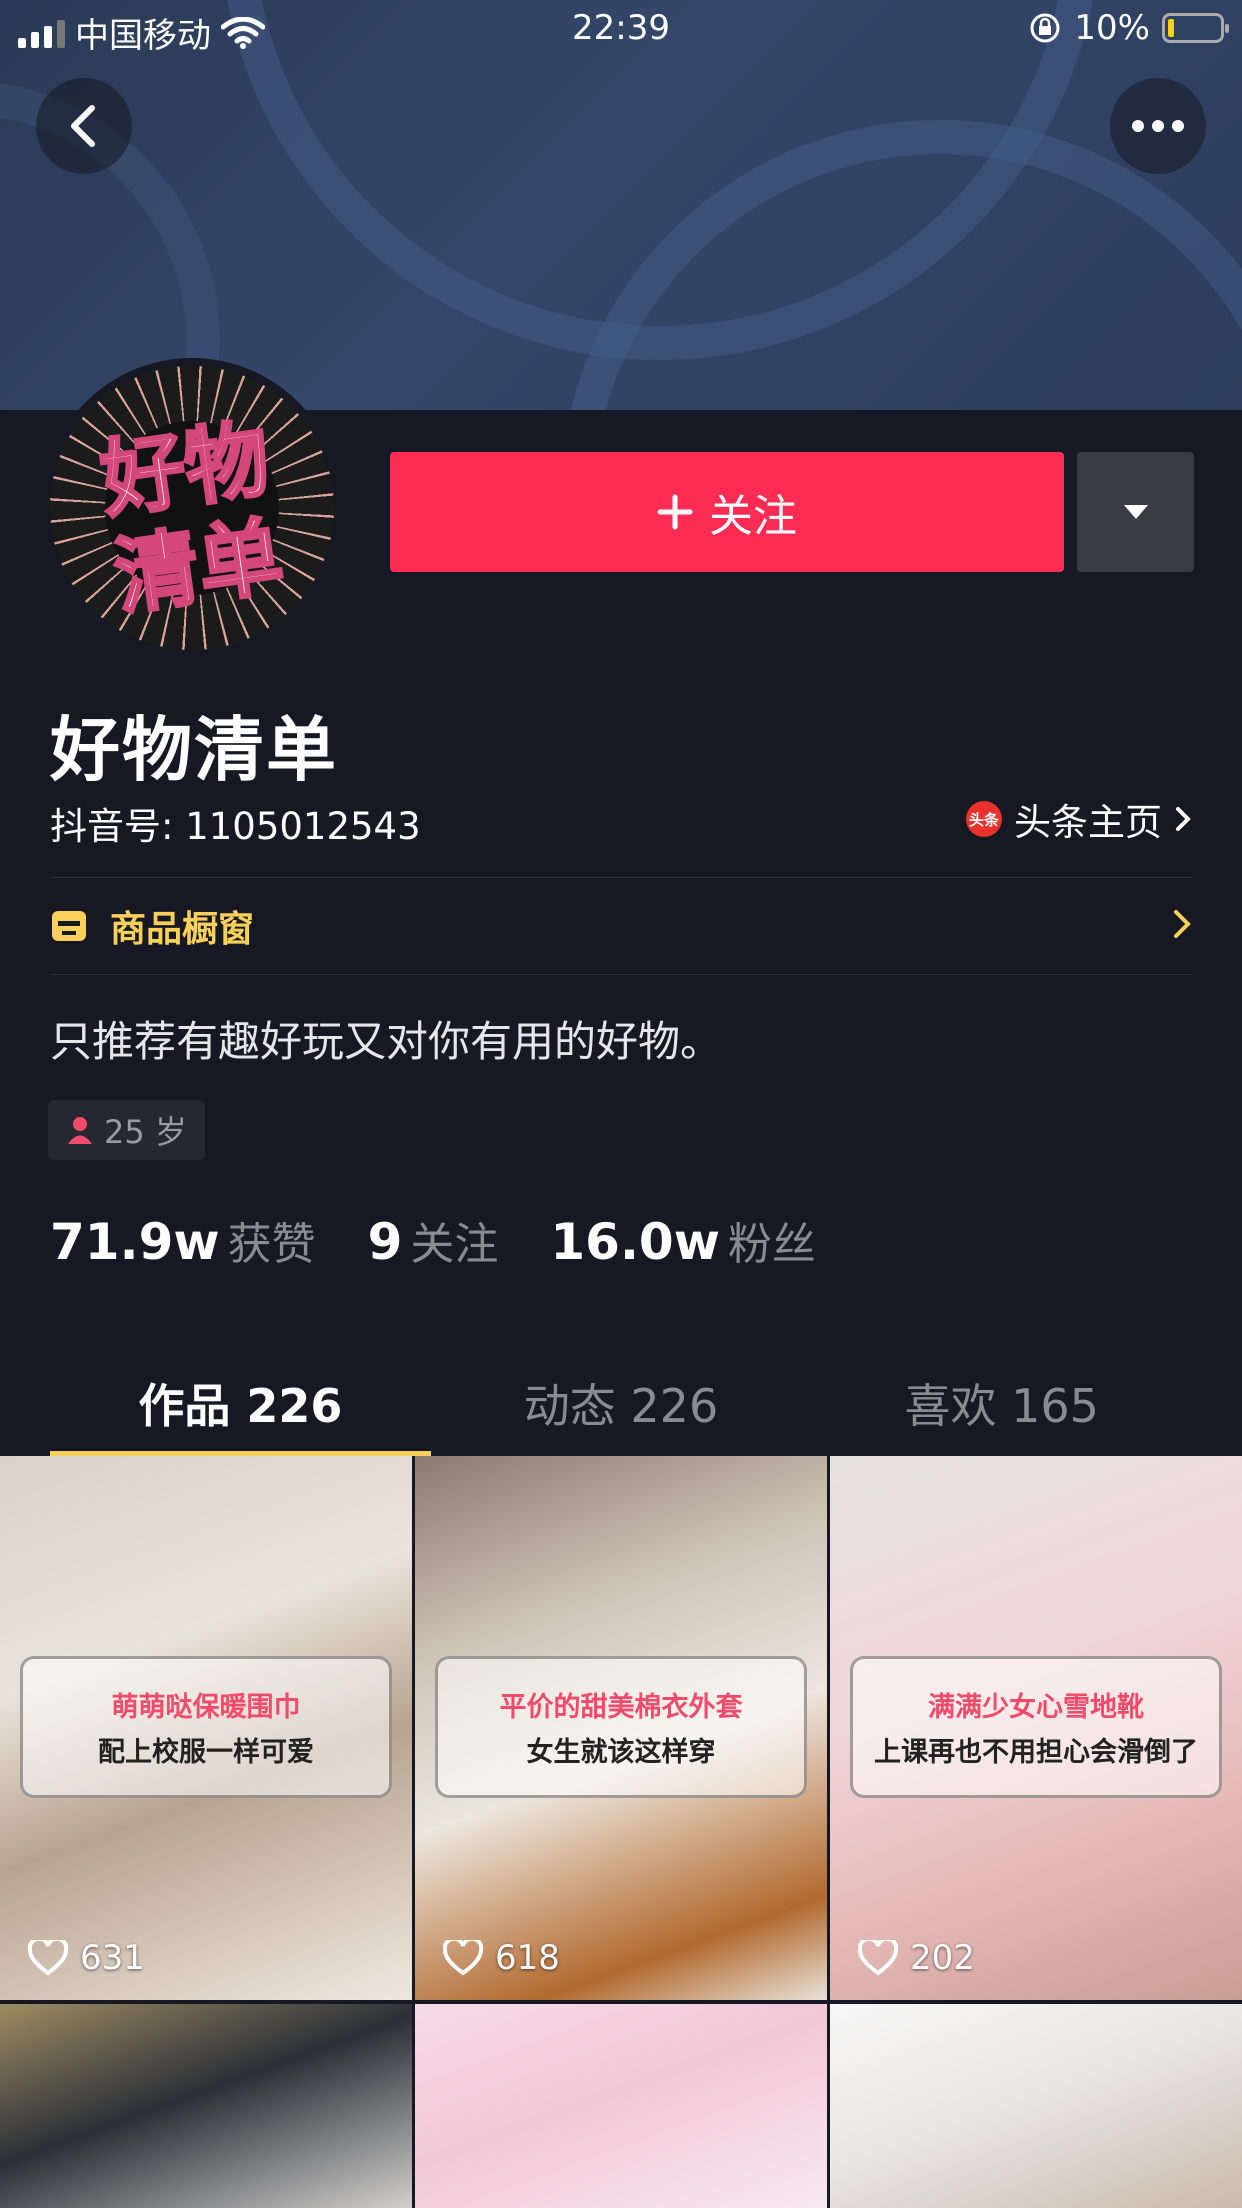  I want to click on caption-line2: 女生就该这样穿, so click(621, 1752).